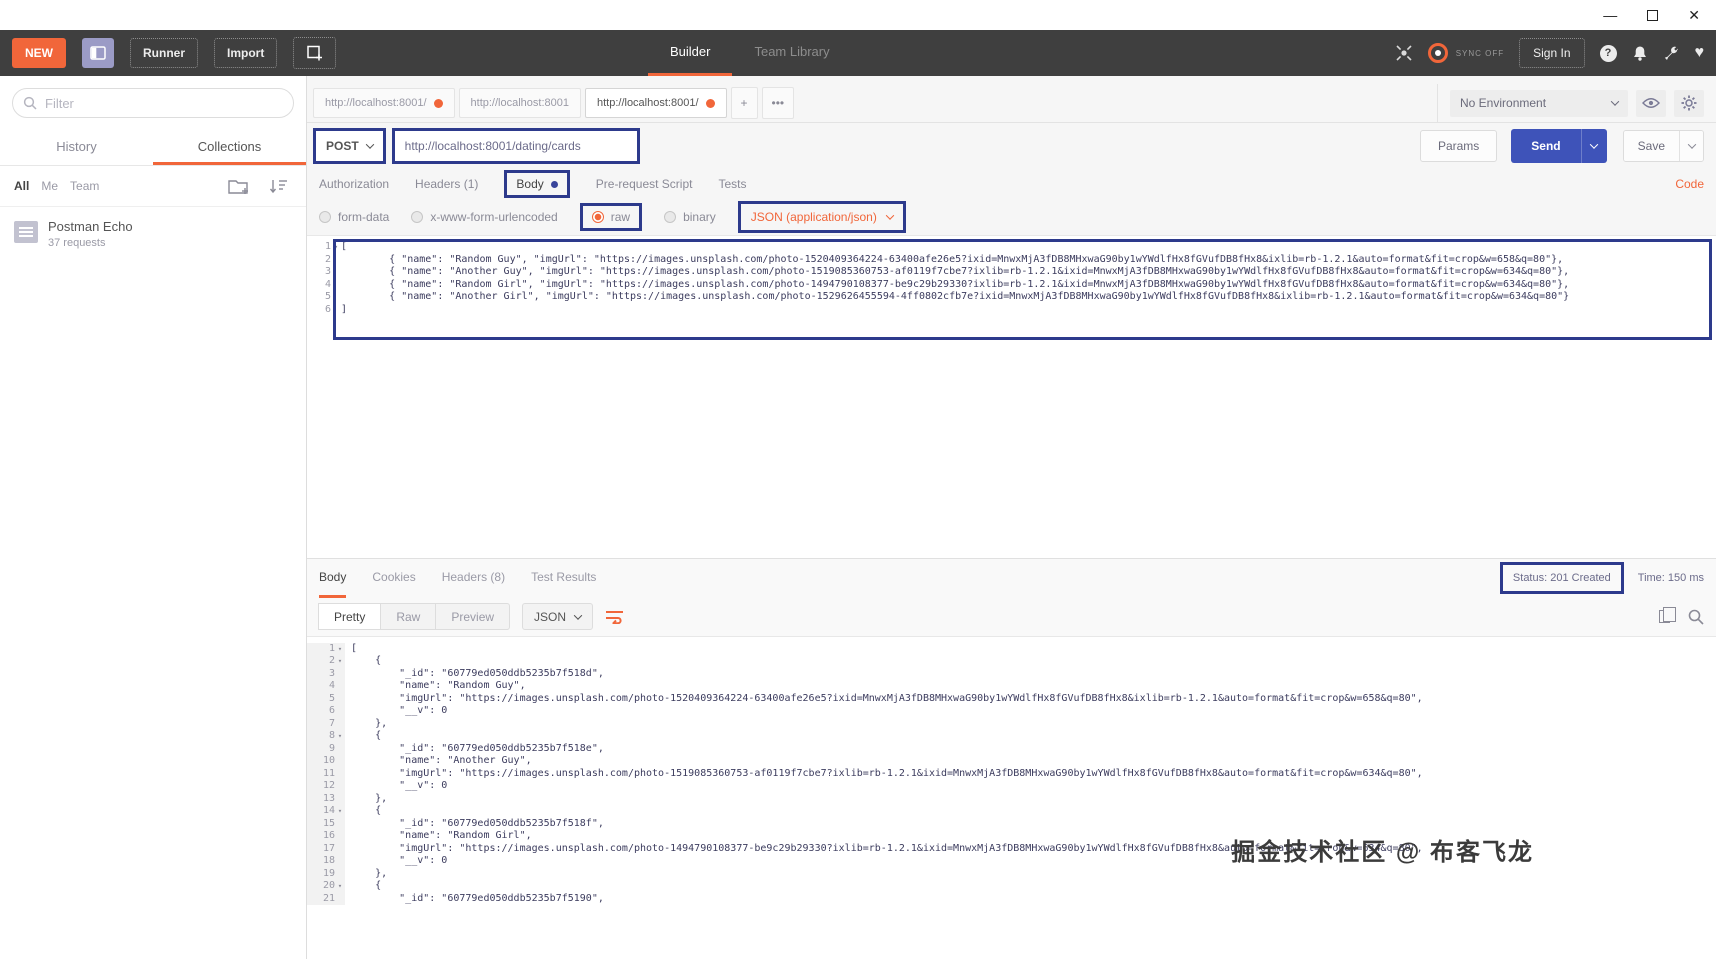 This screenshot has width=1716, height=959. Describe the element at coordinates (328, 873) in the screenshot. I see `line-number: 19` at that location.